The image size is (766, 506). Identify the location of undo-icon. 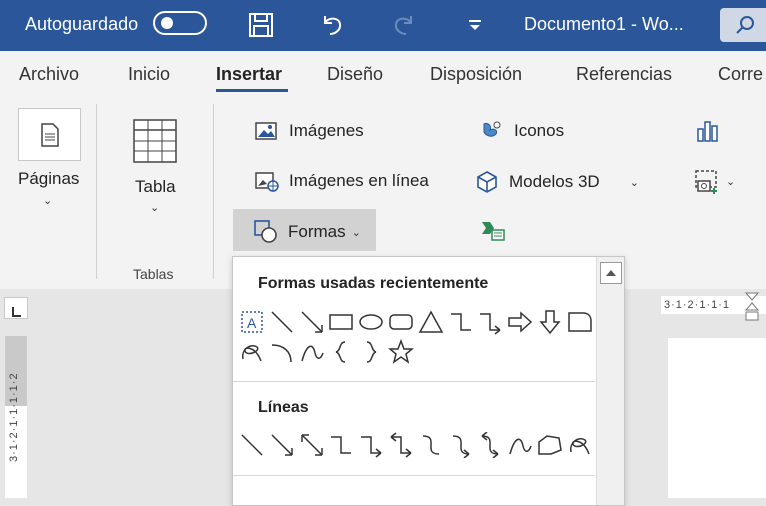
(332, 25).